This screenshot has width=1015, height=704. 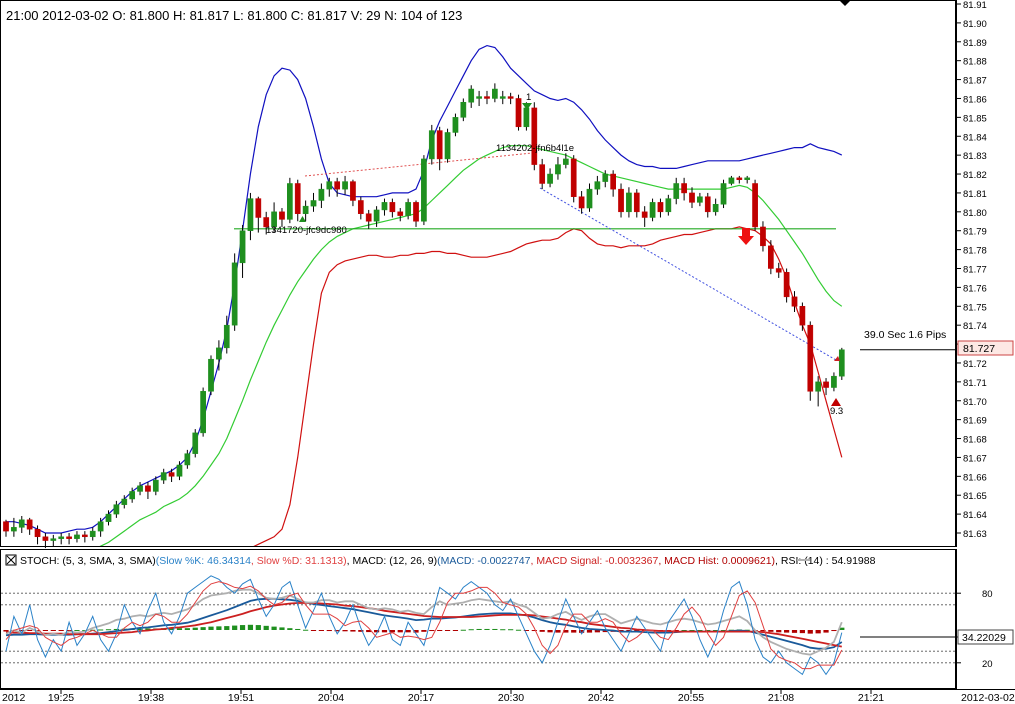 What do you see at coordinates (151, 698) in the screenshot?
I see `time-tick-label: 19:38` at bounding box center [151, 698].